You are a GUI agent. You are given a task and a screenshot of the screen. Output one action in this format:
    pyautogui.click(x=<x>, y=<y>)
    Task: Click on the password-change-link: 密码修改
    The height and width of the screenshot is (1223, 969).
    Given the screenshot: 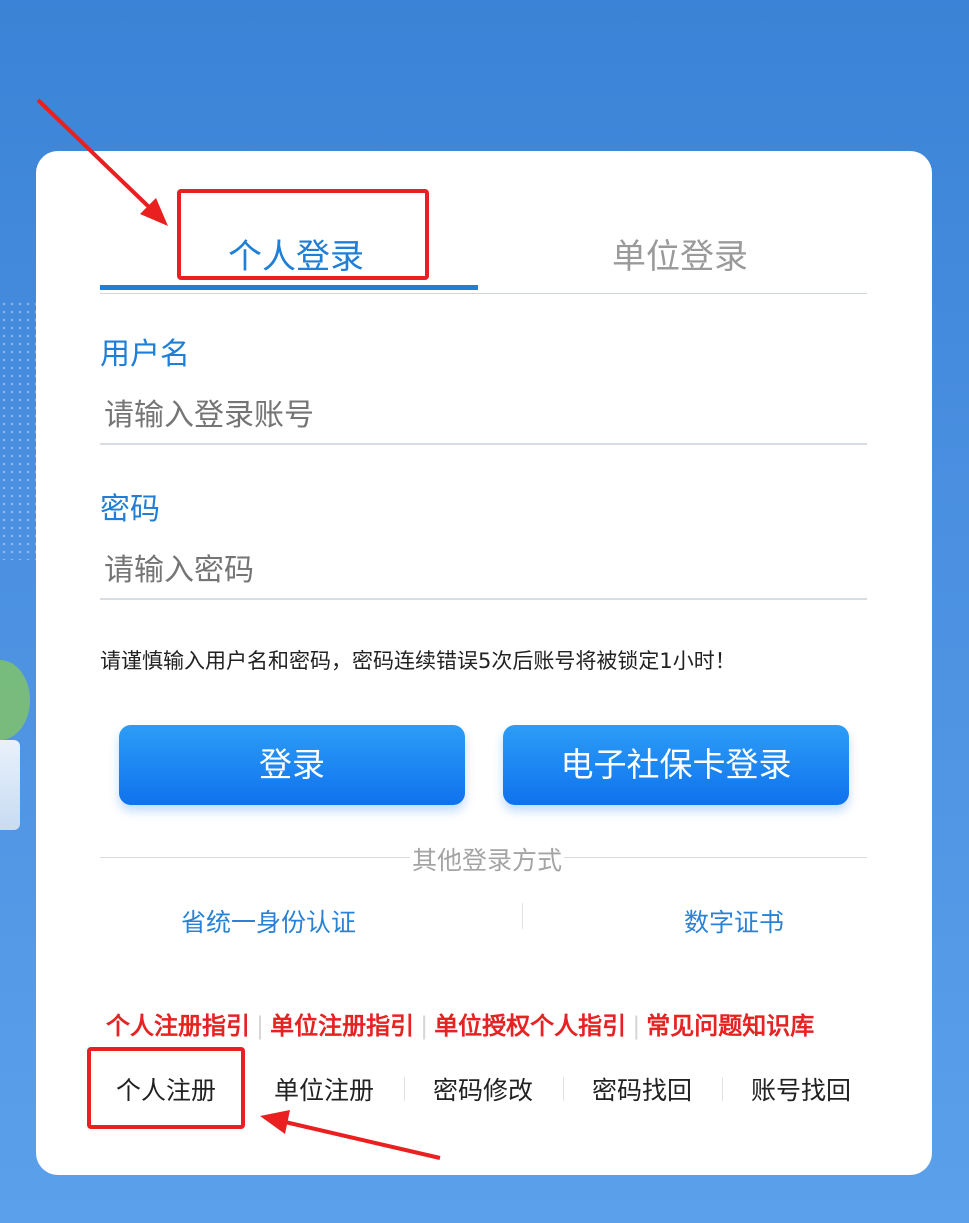 What is the action you would take?
    pyautogui.click(x=483, y=1089)
    